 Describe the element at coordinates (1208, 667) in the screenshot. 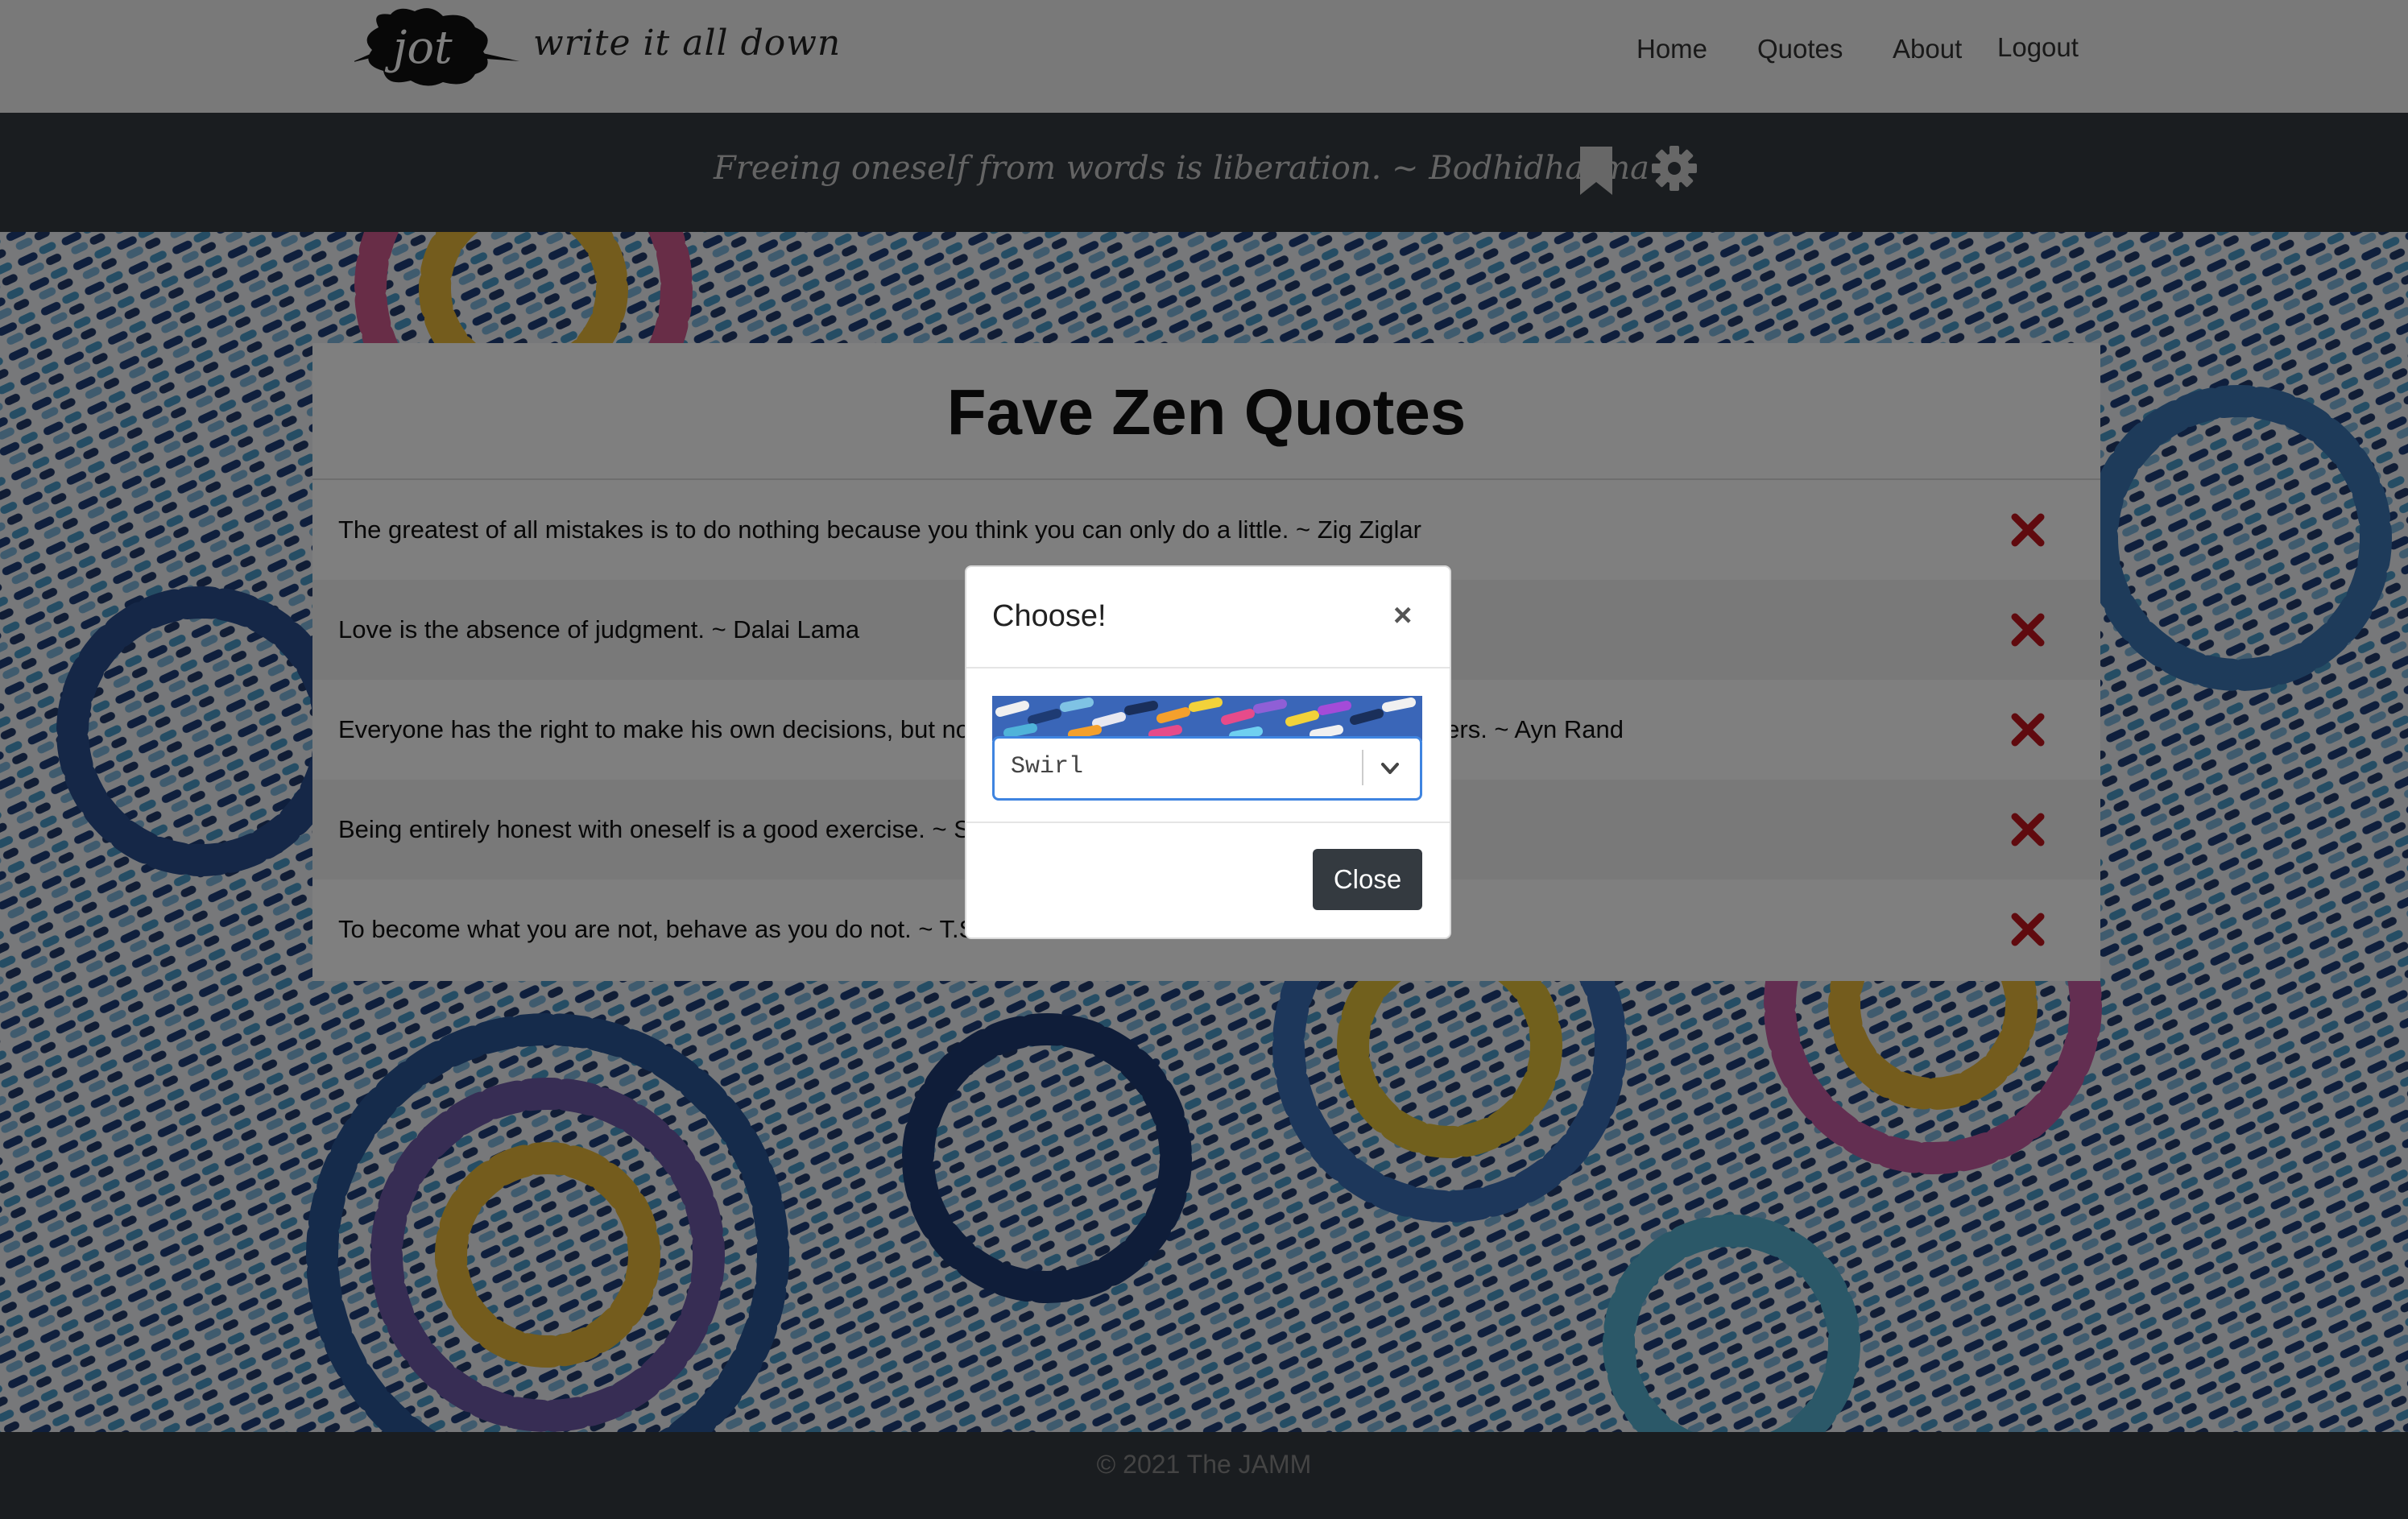

I see `modal-header-divider` at that location.